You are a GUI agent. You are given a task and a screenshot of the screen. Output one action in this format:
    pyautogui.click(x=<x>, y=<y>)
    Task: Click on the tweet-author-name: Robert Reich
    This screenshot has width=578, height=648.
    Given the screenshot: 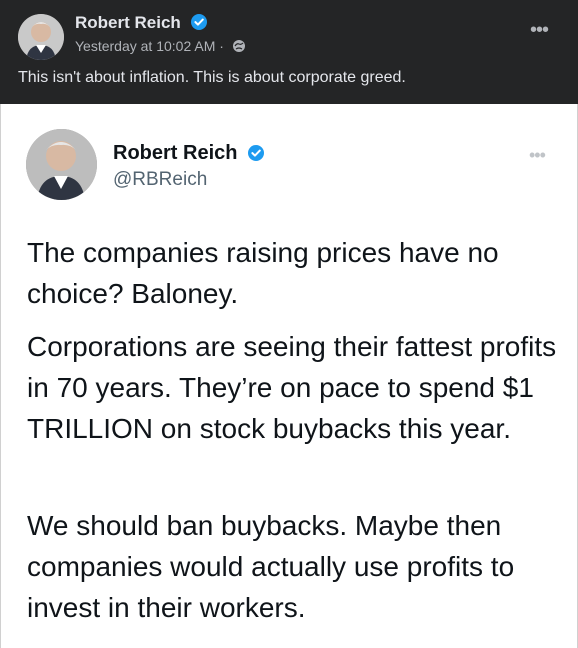 What is the action you would take?
    pyautogui.click(x=189, y=153)
    